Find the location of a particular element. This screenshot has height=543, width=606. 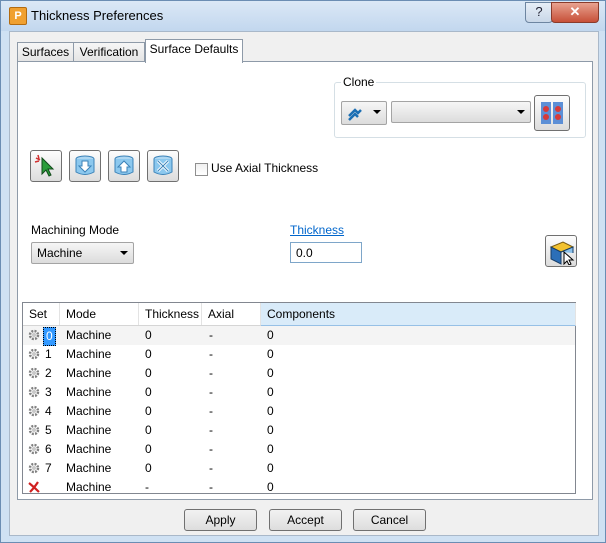

tools-icon is located at coordinates (163, 165).